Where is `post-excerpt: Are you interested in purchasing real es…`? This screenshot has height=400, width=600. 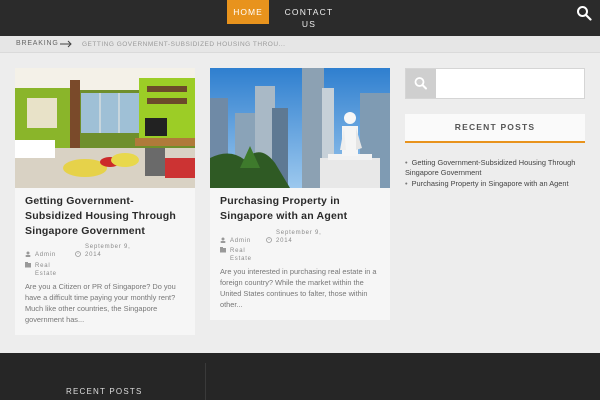
post-excerpt: Are you interested in purchasing real es… is located at coordinates (298, 288).